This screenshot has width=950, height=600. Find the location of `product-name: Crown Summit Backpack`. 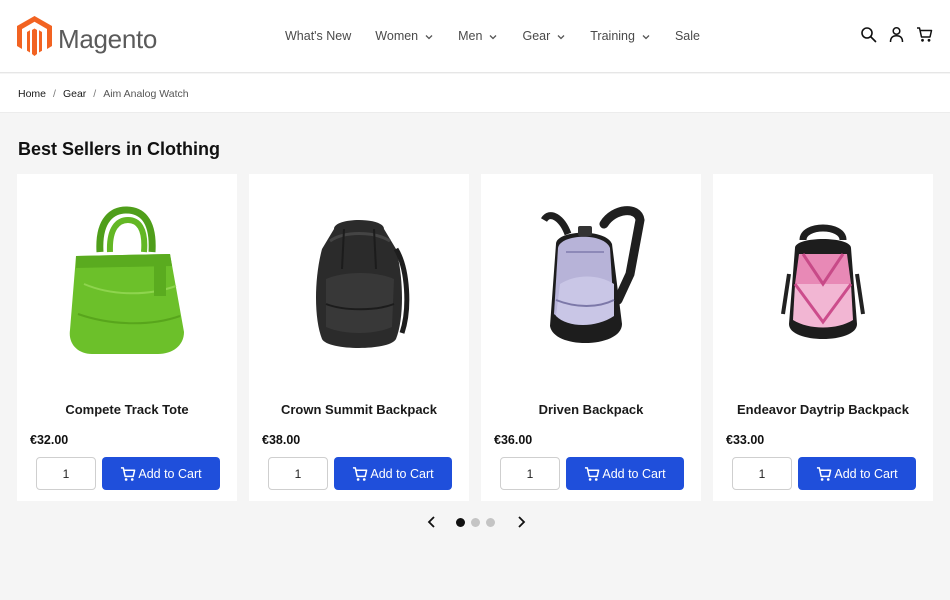

product-name: Crown Summit Backpack is located at coordinates (359, 409).